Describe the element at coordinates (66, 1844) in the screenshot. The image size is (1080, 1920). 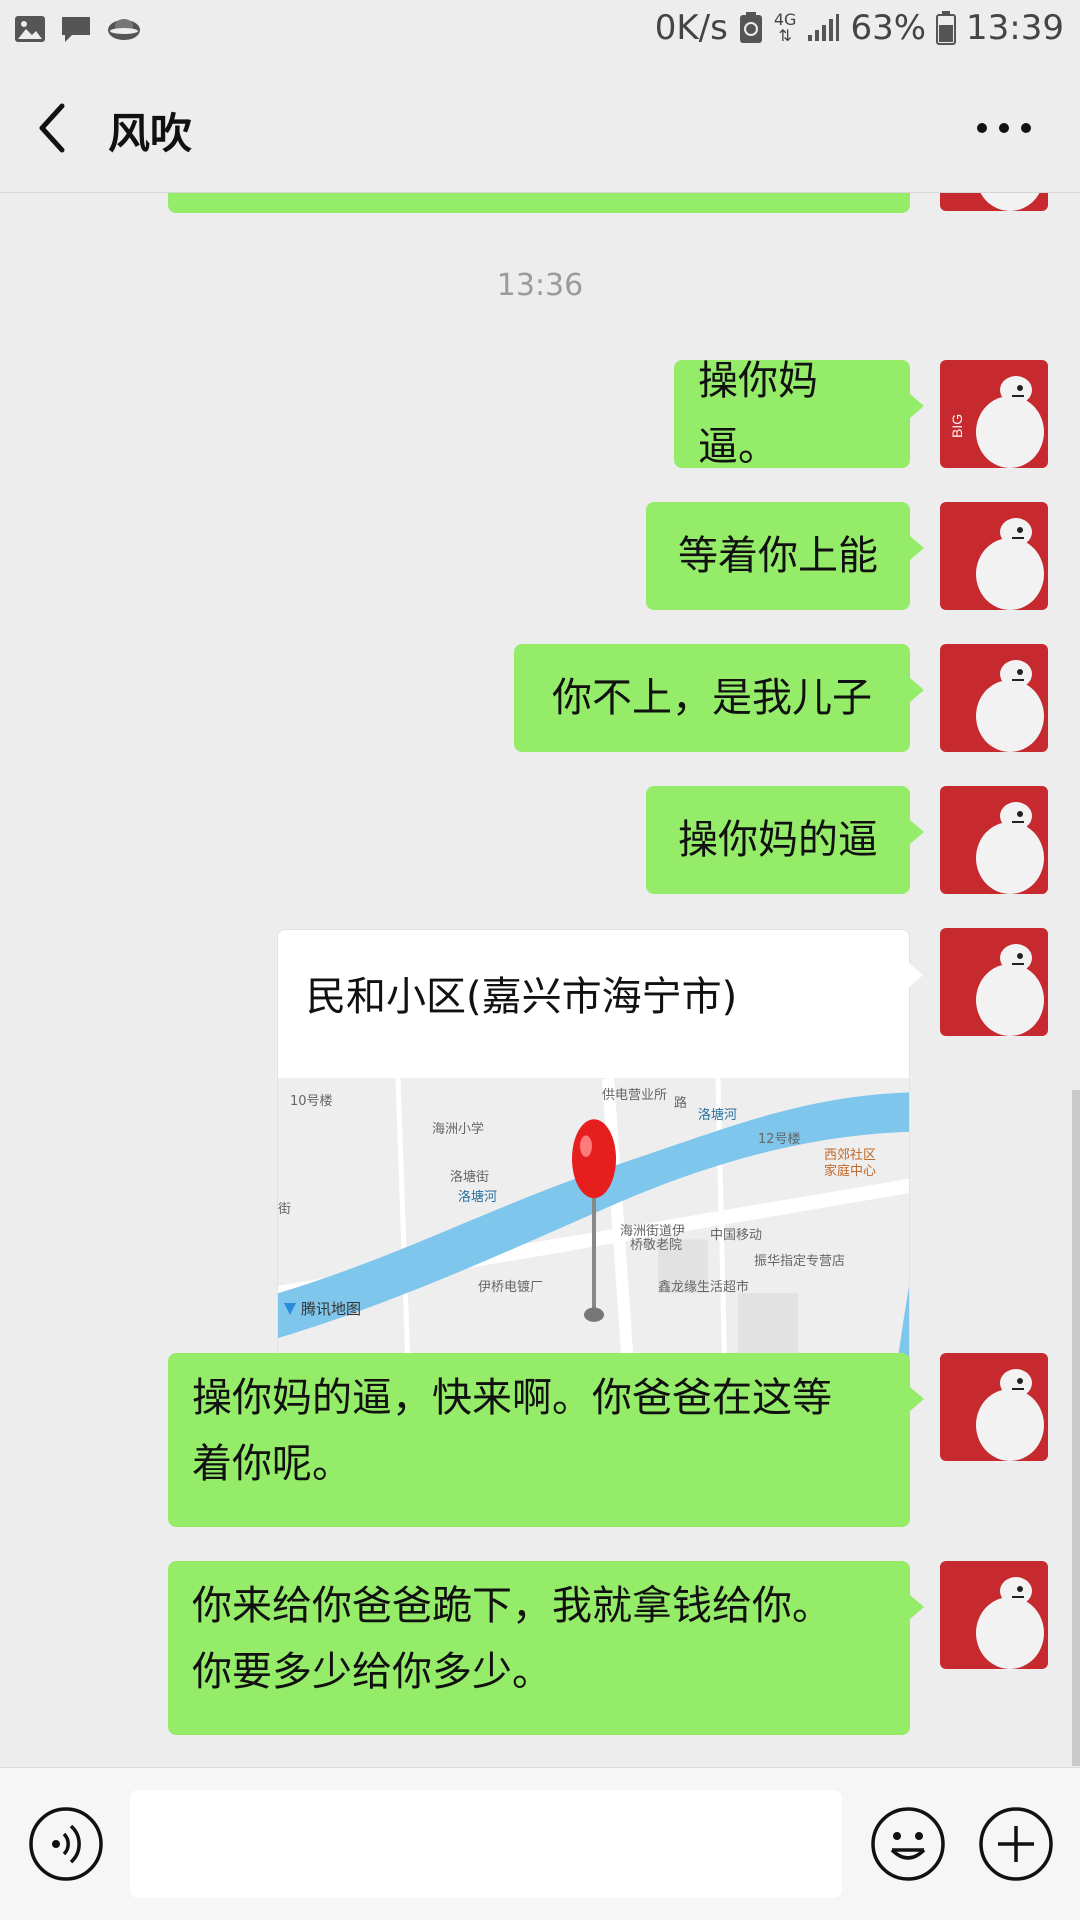
I see `voice-icon` at that location.